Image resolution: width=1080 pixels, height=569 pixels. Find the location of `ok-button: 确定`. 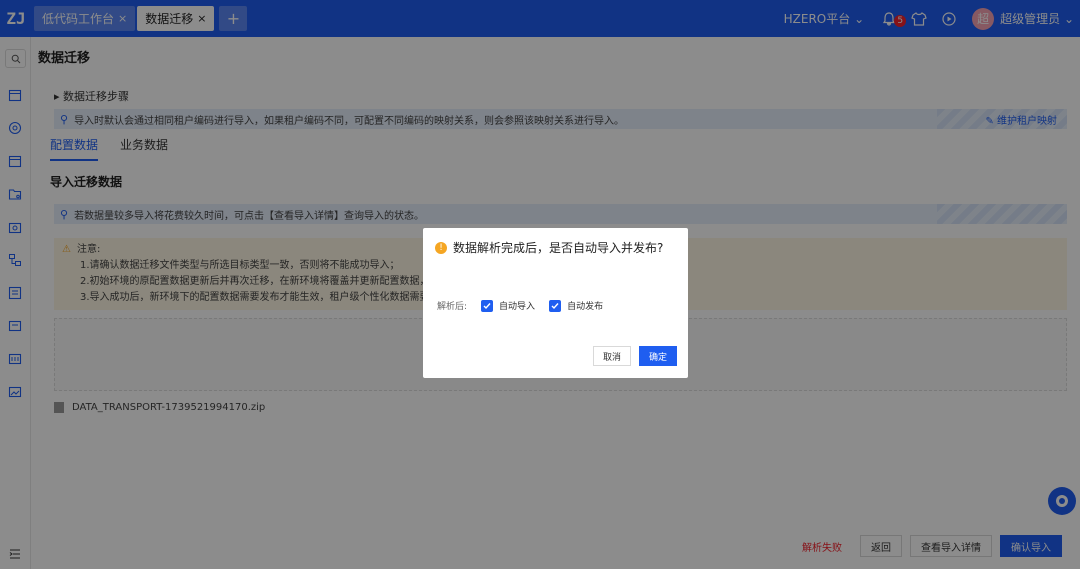

ok-button: 确定 is located at coordinates (657, 356).